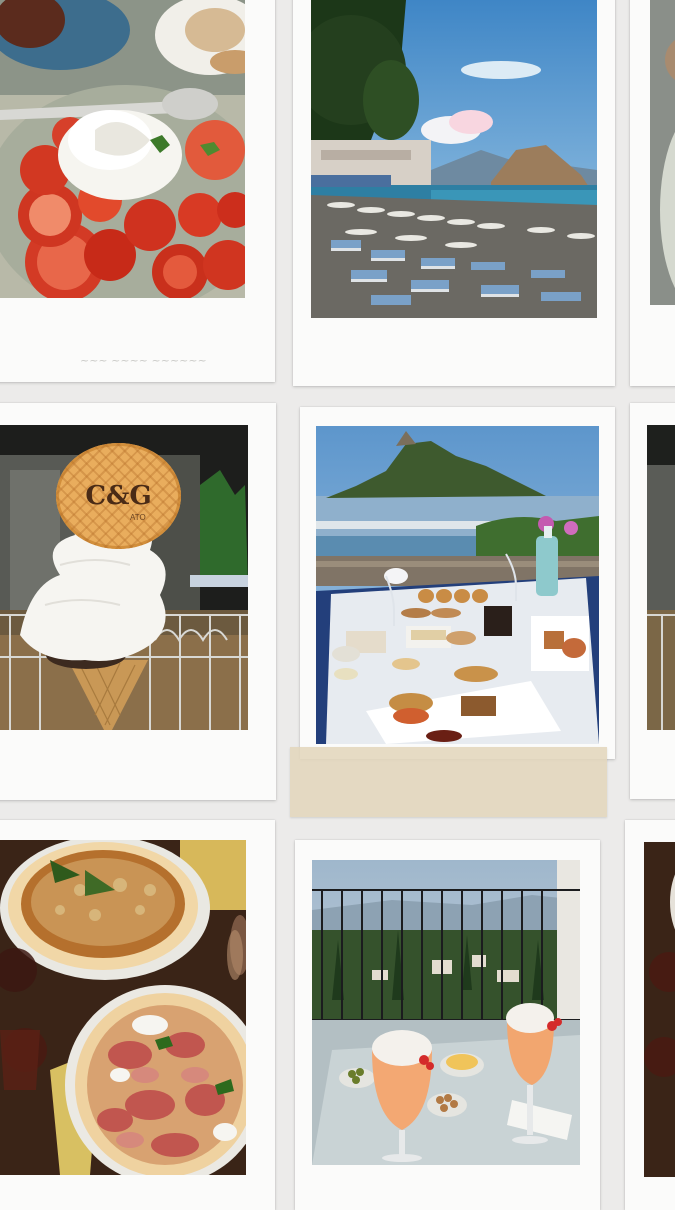 The height and width of the screenshot is (1210, 675). Describe the element at coordinates (138, 517) in the screenshot. I see `wafer-small-text: ATO` at that location.